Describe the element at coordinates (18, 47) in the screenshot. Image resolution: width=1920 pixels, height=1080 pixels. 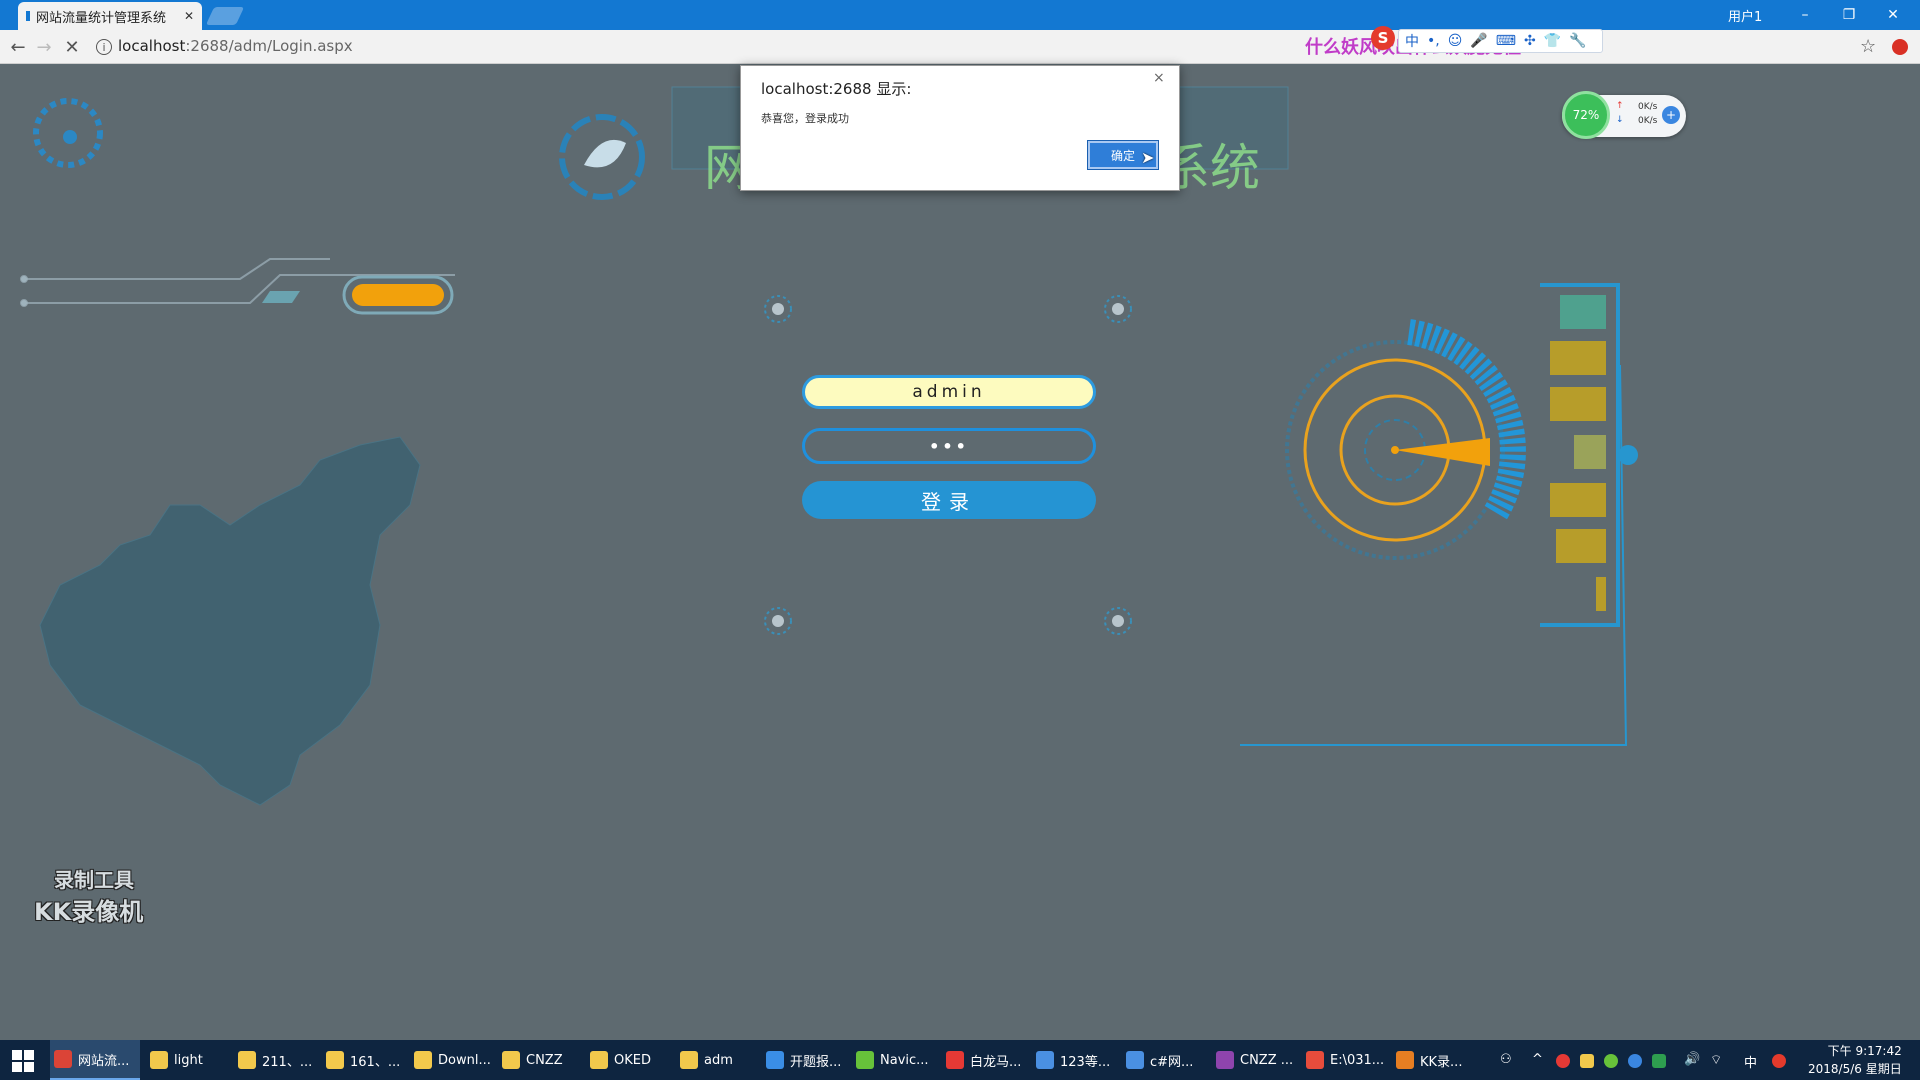
I see `back-icon: ←` at that location.